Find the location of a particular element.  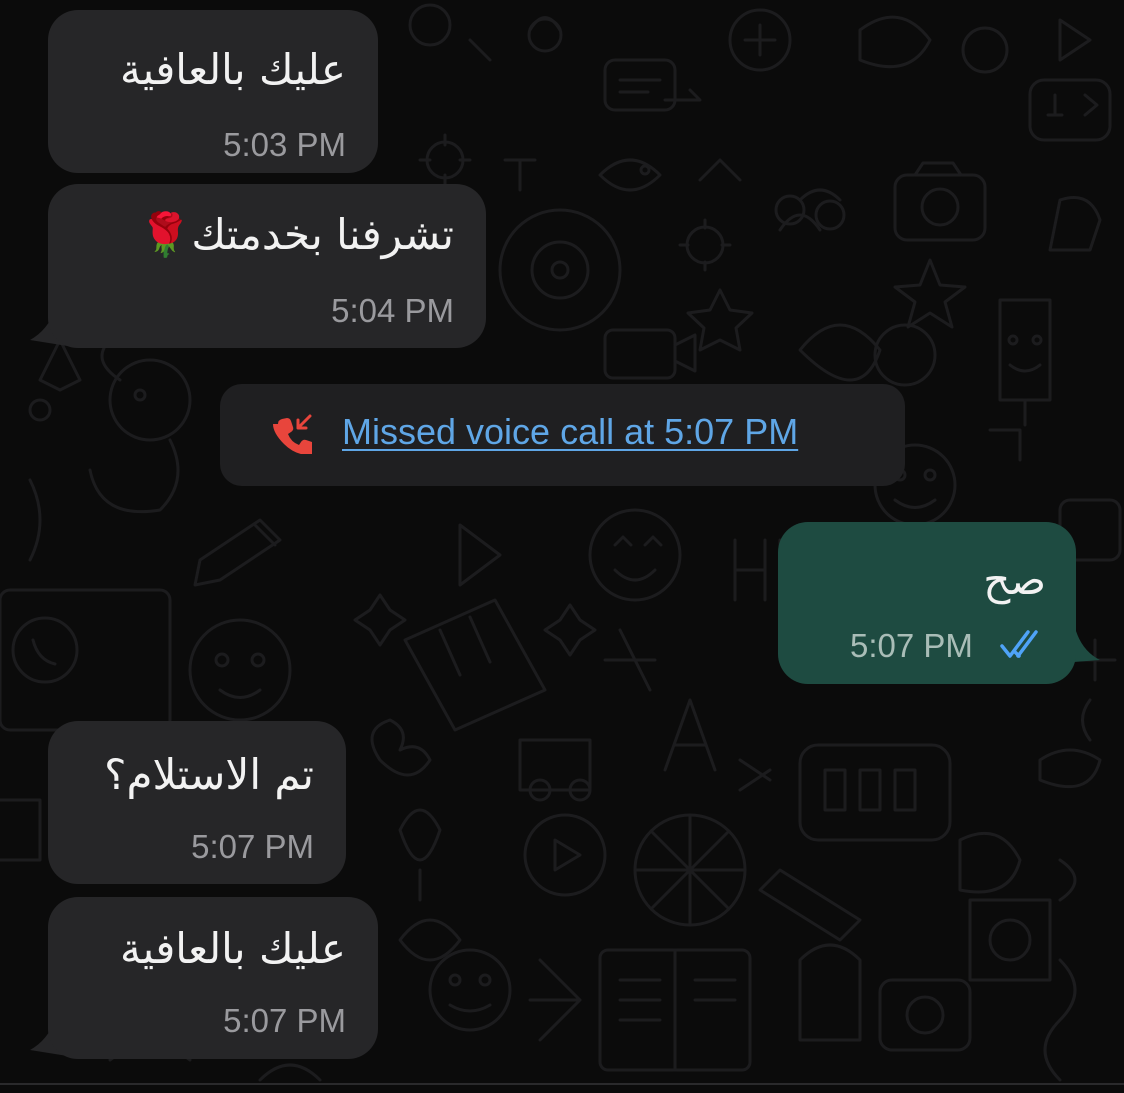

message-bubble-outgoing: صح 5:07 PM is located at coordinates (927, 603).